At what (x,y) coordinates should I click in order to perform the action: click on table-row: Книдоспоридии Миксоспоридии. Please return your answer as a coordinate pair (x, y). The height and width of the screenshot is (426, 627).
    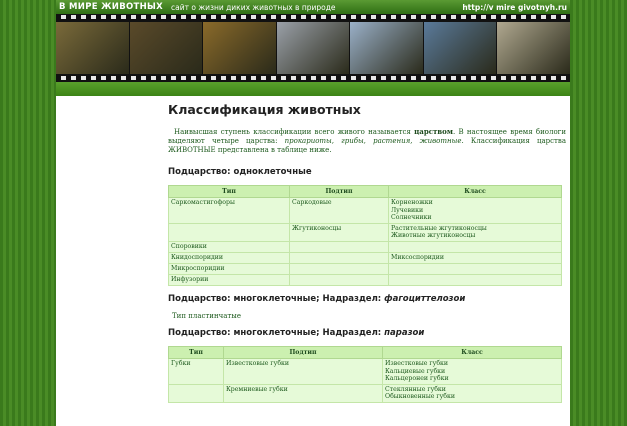
    Looking at the image, I should click on (365, 257).